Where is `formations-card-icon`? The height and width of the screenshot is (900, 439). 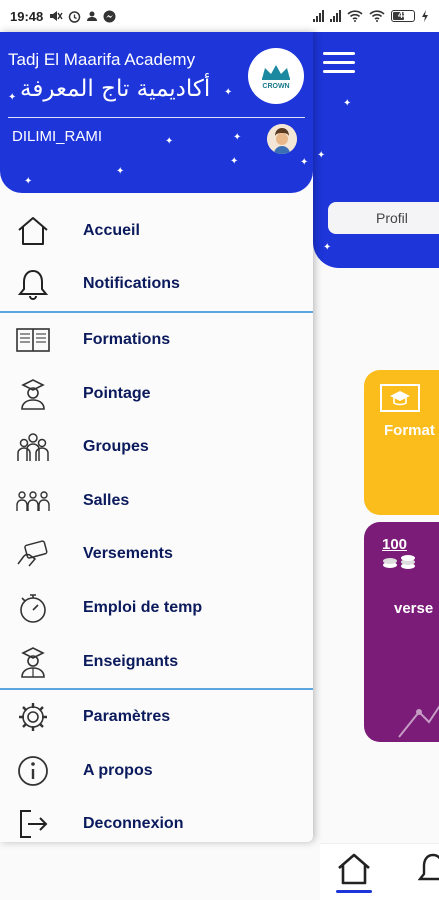 formations-card-icon is located at coordinates (400, 398).